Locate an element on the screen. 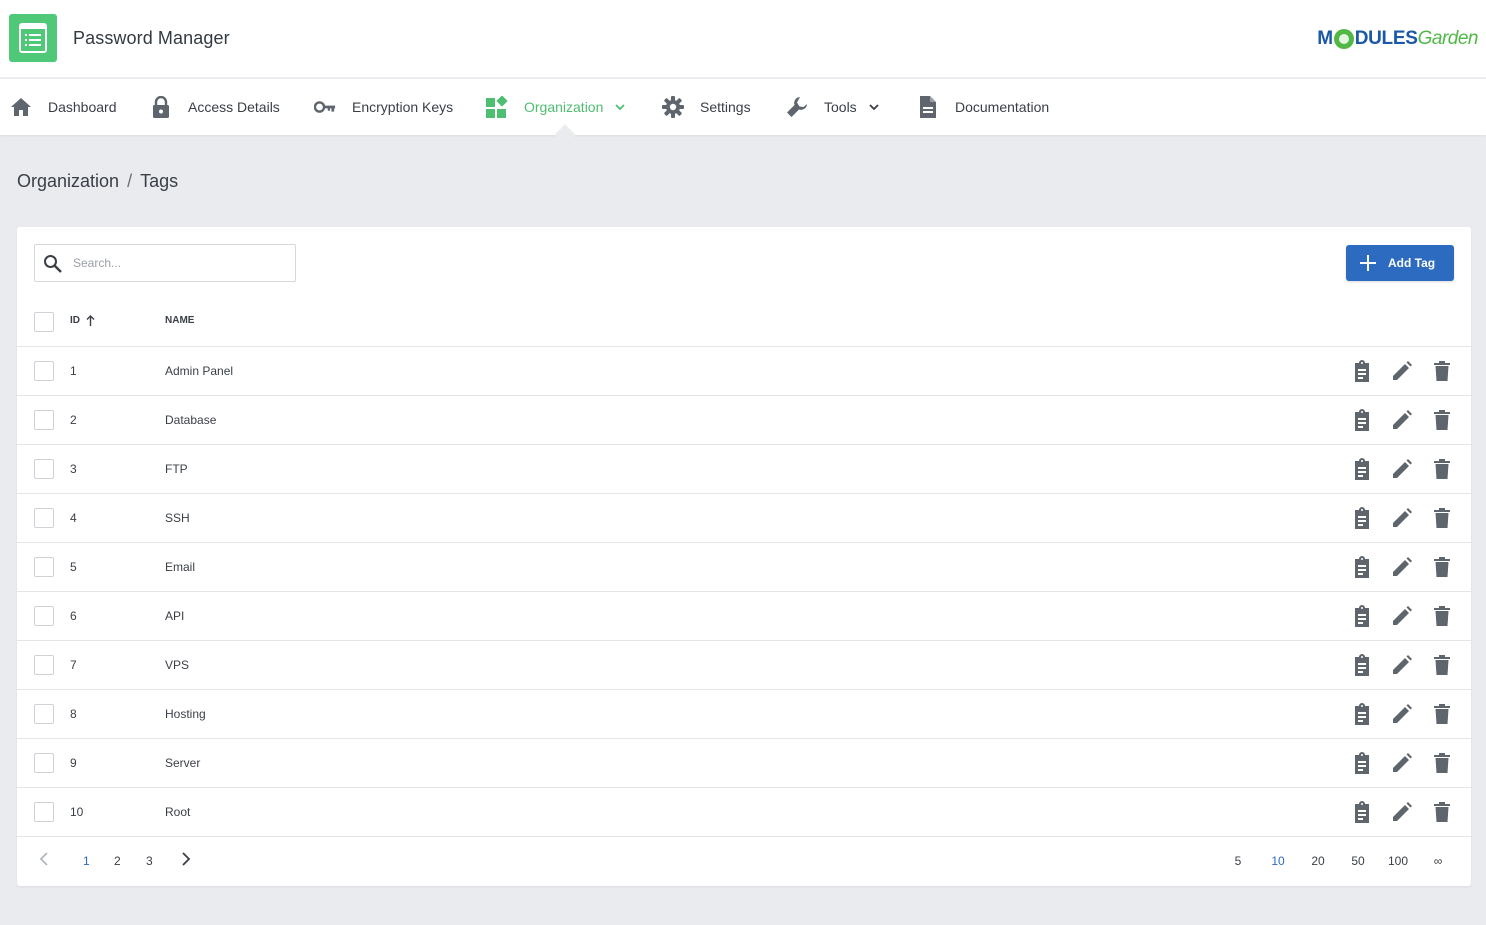  row-id: 8 is located at coordinates (73, 714).